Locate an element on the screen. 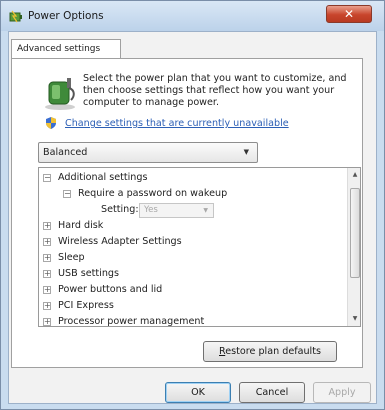  battery-plug-icon is located at coordinates (60, 94).